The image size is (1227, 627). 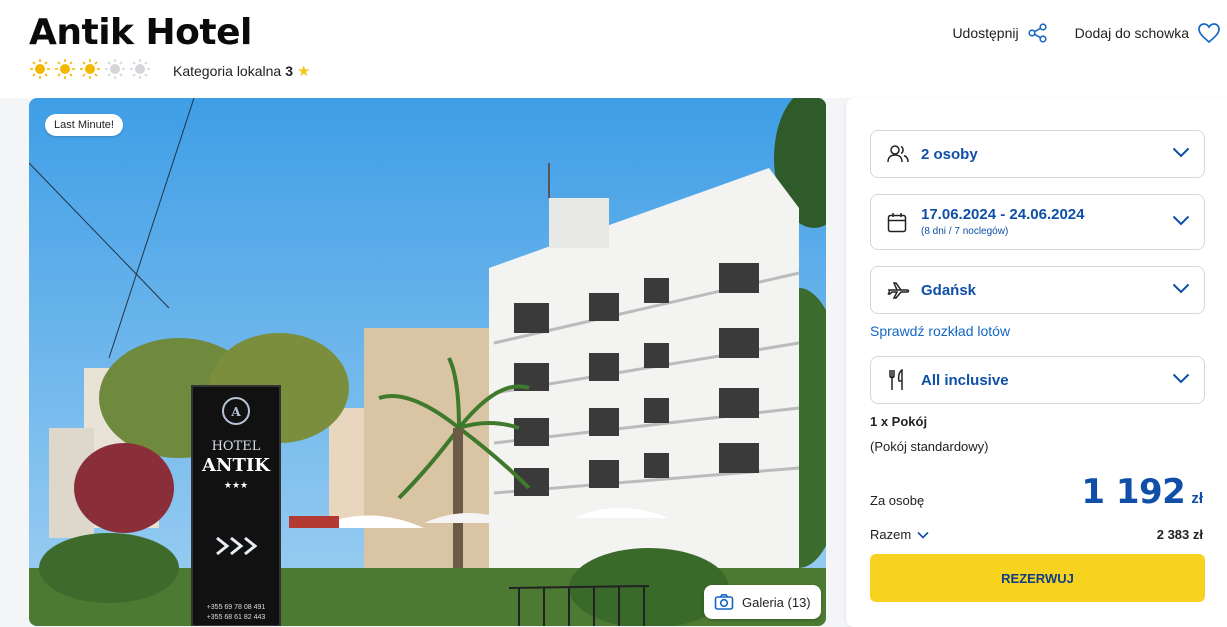 I want to click on sign-phone1: +355 69 78 08 491, so click(x=236, y=607).